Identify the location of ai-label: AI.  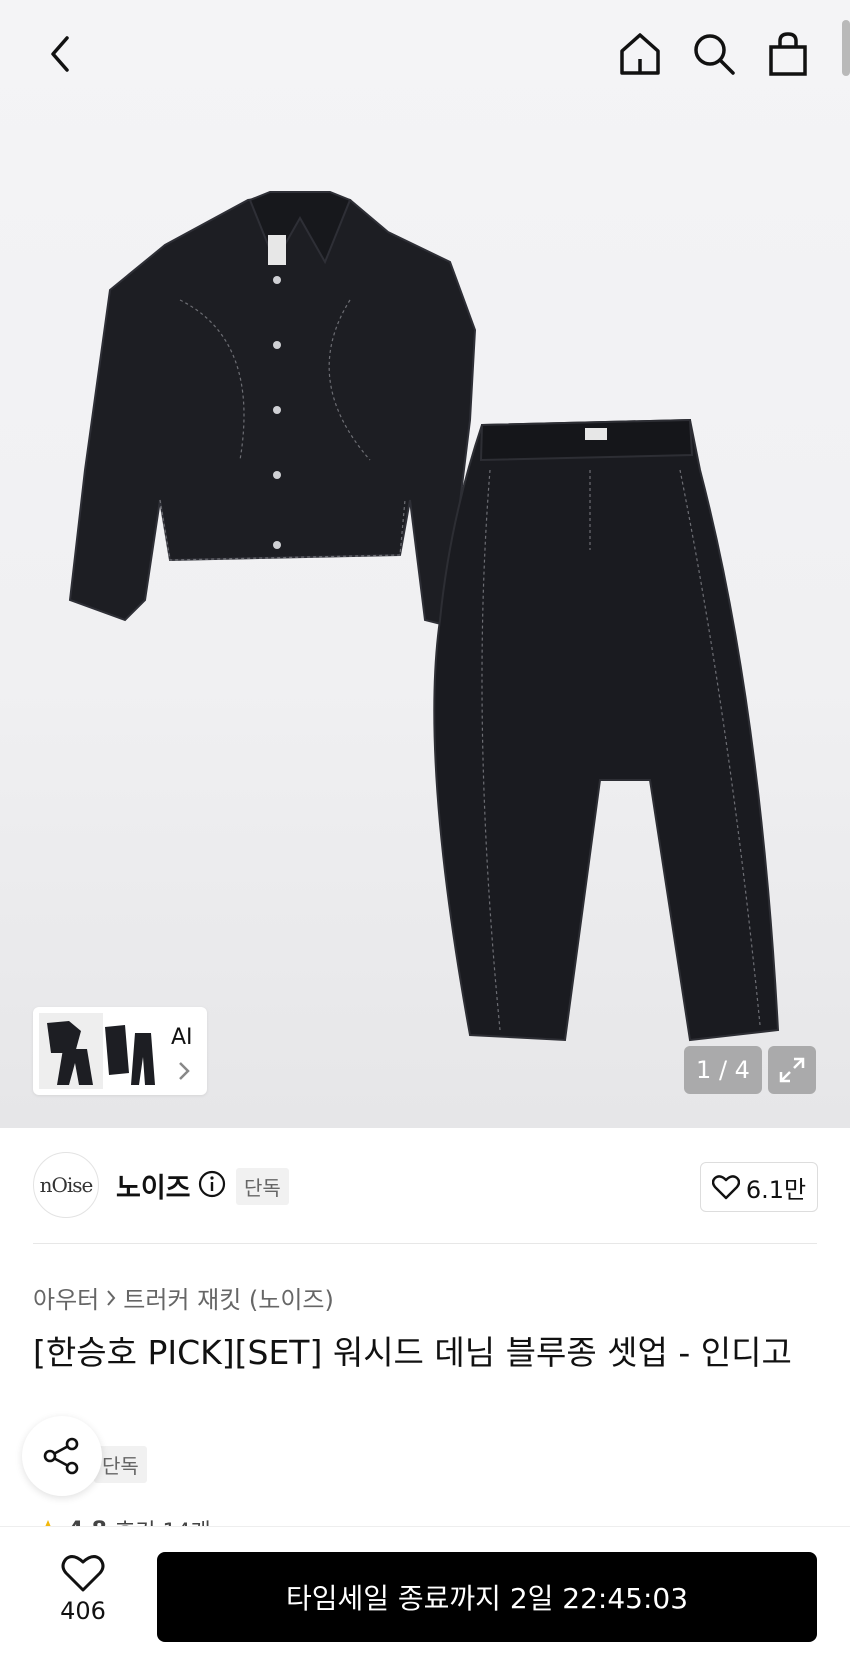
(182, 1037).